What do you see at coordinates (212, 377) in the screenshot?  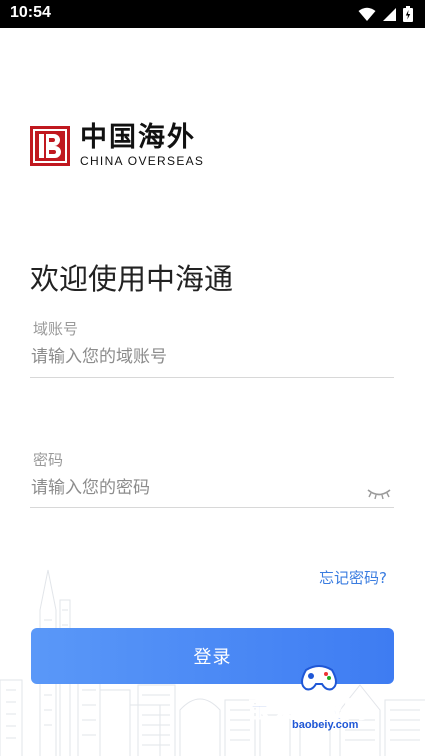 I see `username-underline` at bounding box center [212, 377].